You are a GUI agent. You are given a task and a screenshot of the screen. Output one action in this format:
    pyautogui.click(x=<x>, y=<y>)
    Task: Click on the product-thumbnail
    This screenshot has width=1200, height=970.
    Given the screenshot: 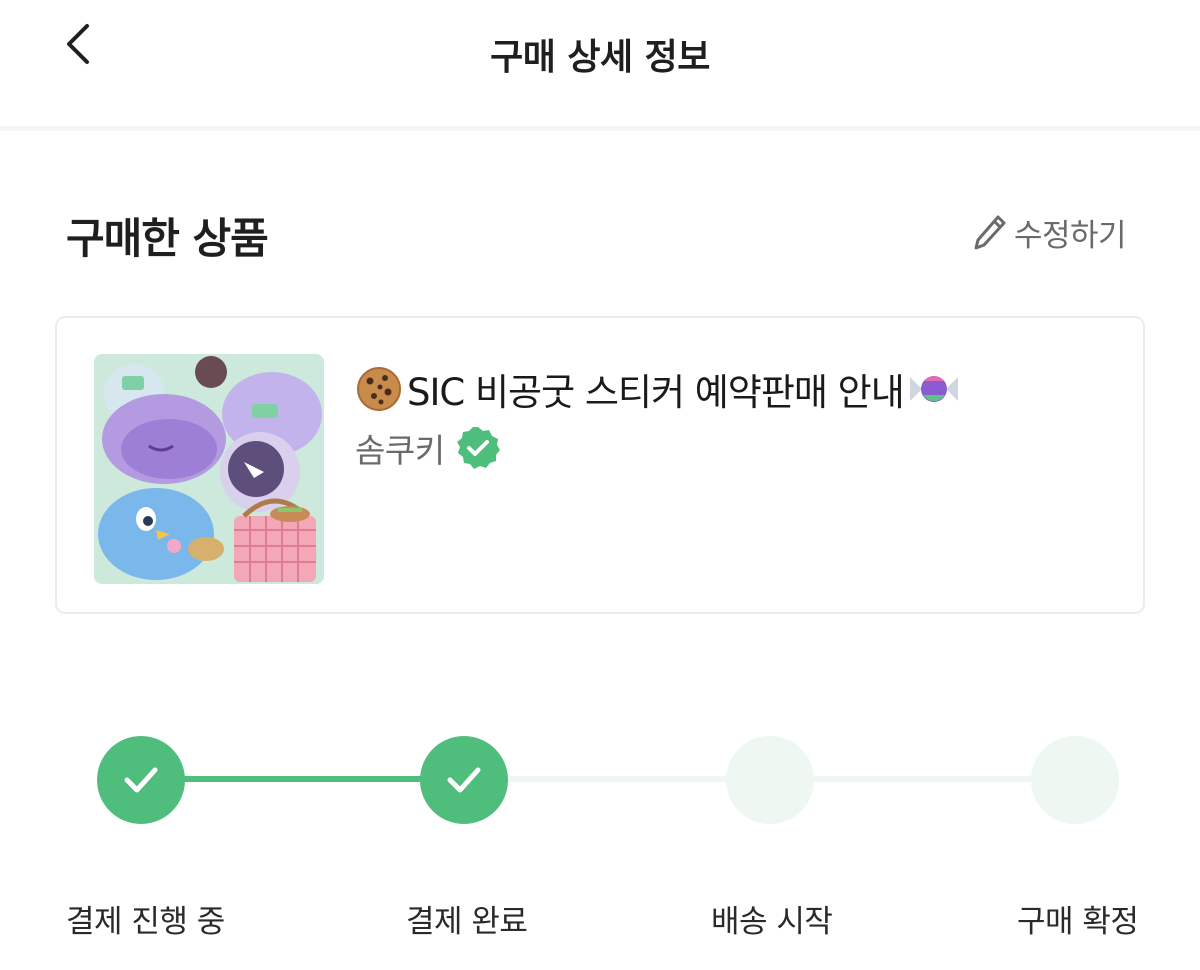 What is the action you would take?
    pyautogui.click(x=209, y=469)
    